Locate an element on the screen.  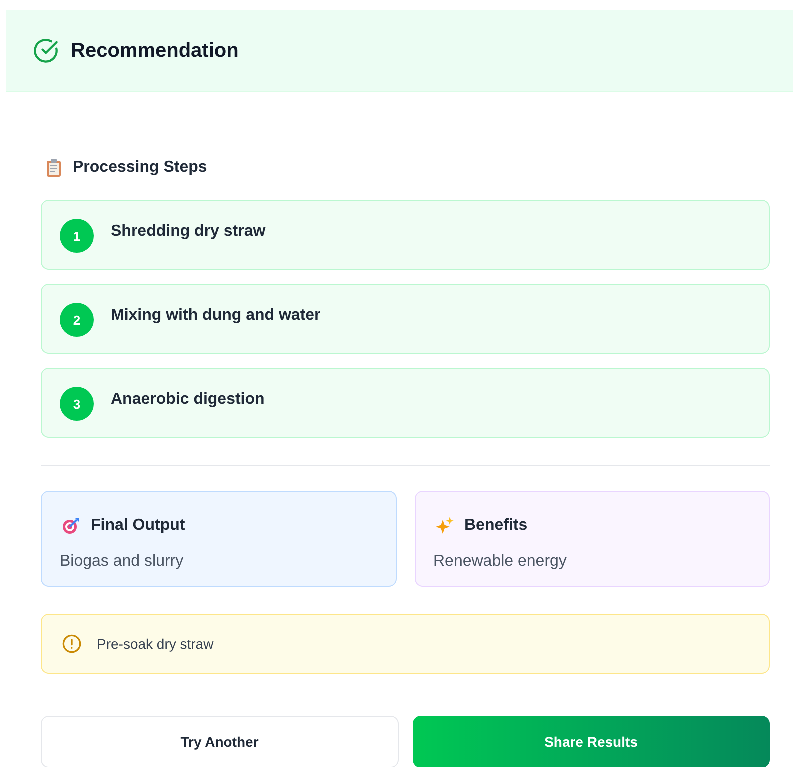
tip-text: Pre-soak dry straw is located at coordinates (155, 644).